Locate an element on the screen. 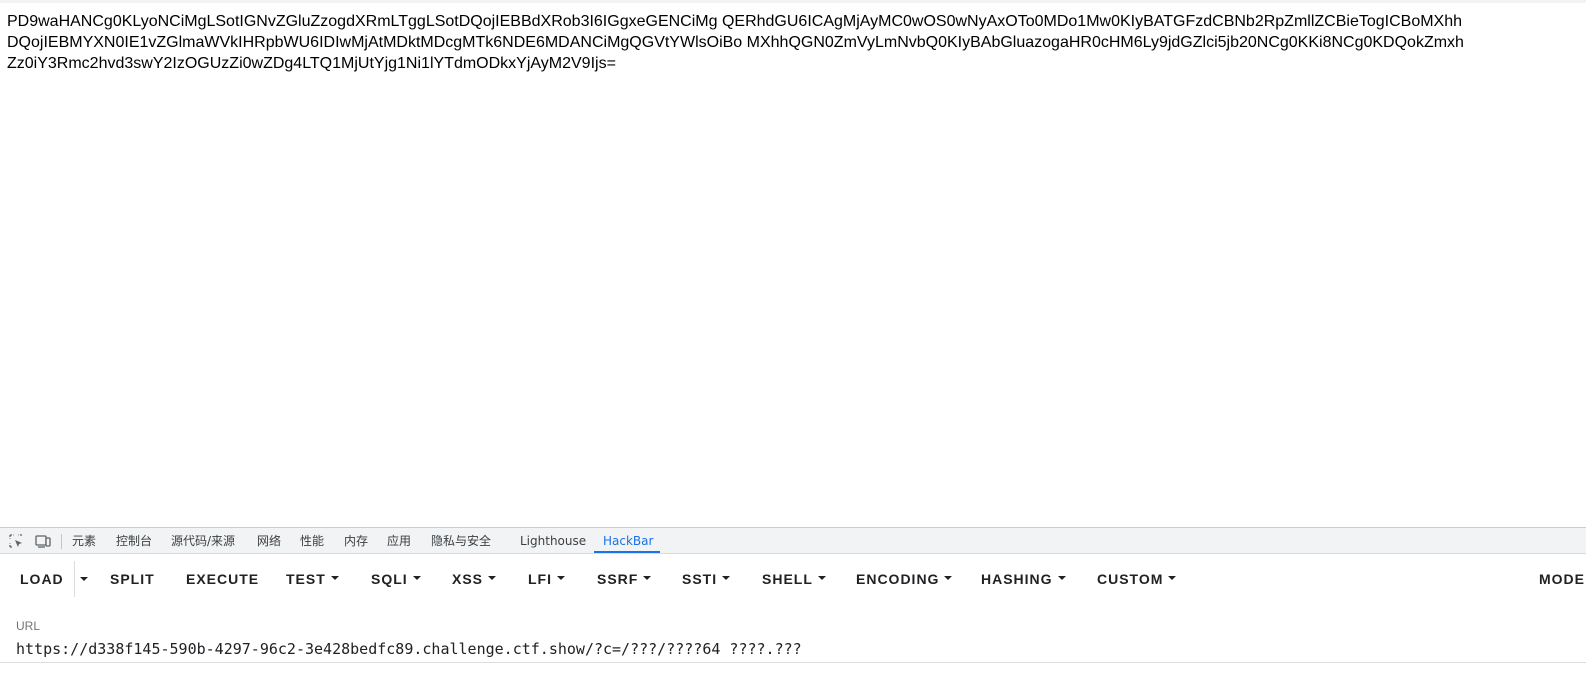 The height and width of the screenshot is (676, 1586). ssti-menu-button: SSTI is located at coordinates (706, 579).